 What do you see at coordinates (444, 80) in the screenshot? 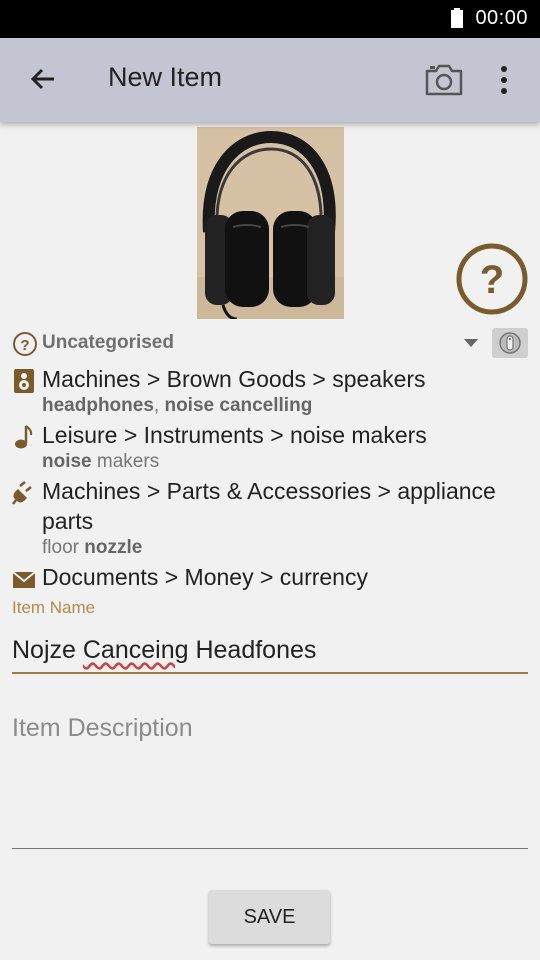
I see `camera-icon` at bounding box center [444, 80].